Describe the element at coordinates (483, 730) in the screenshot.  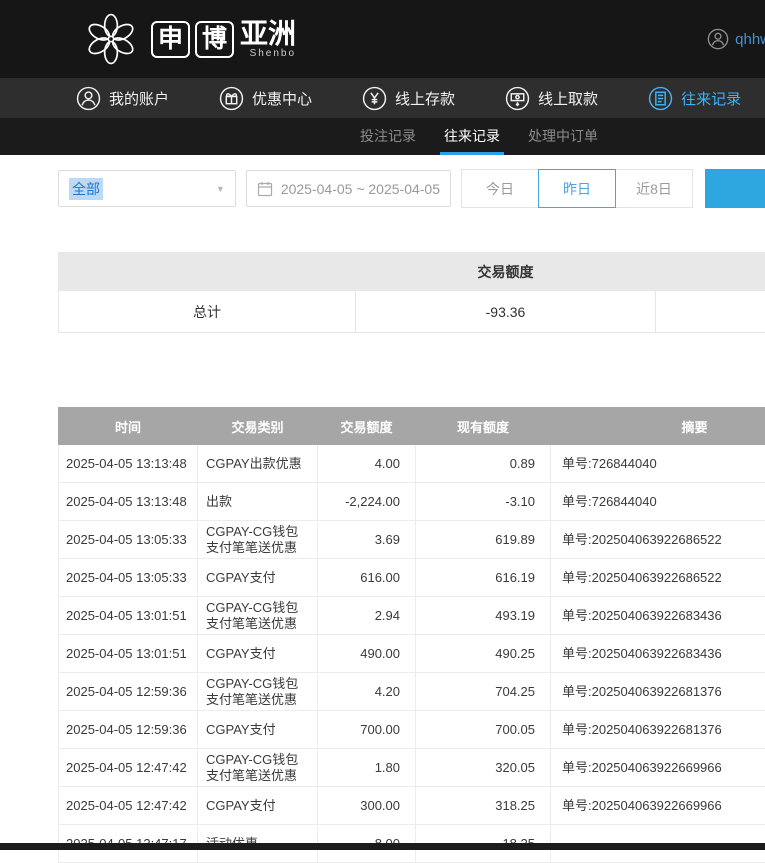
I see `table-cell: 700.05` at that location.